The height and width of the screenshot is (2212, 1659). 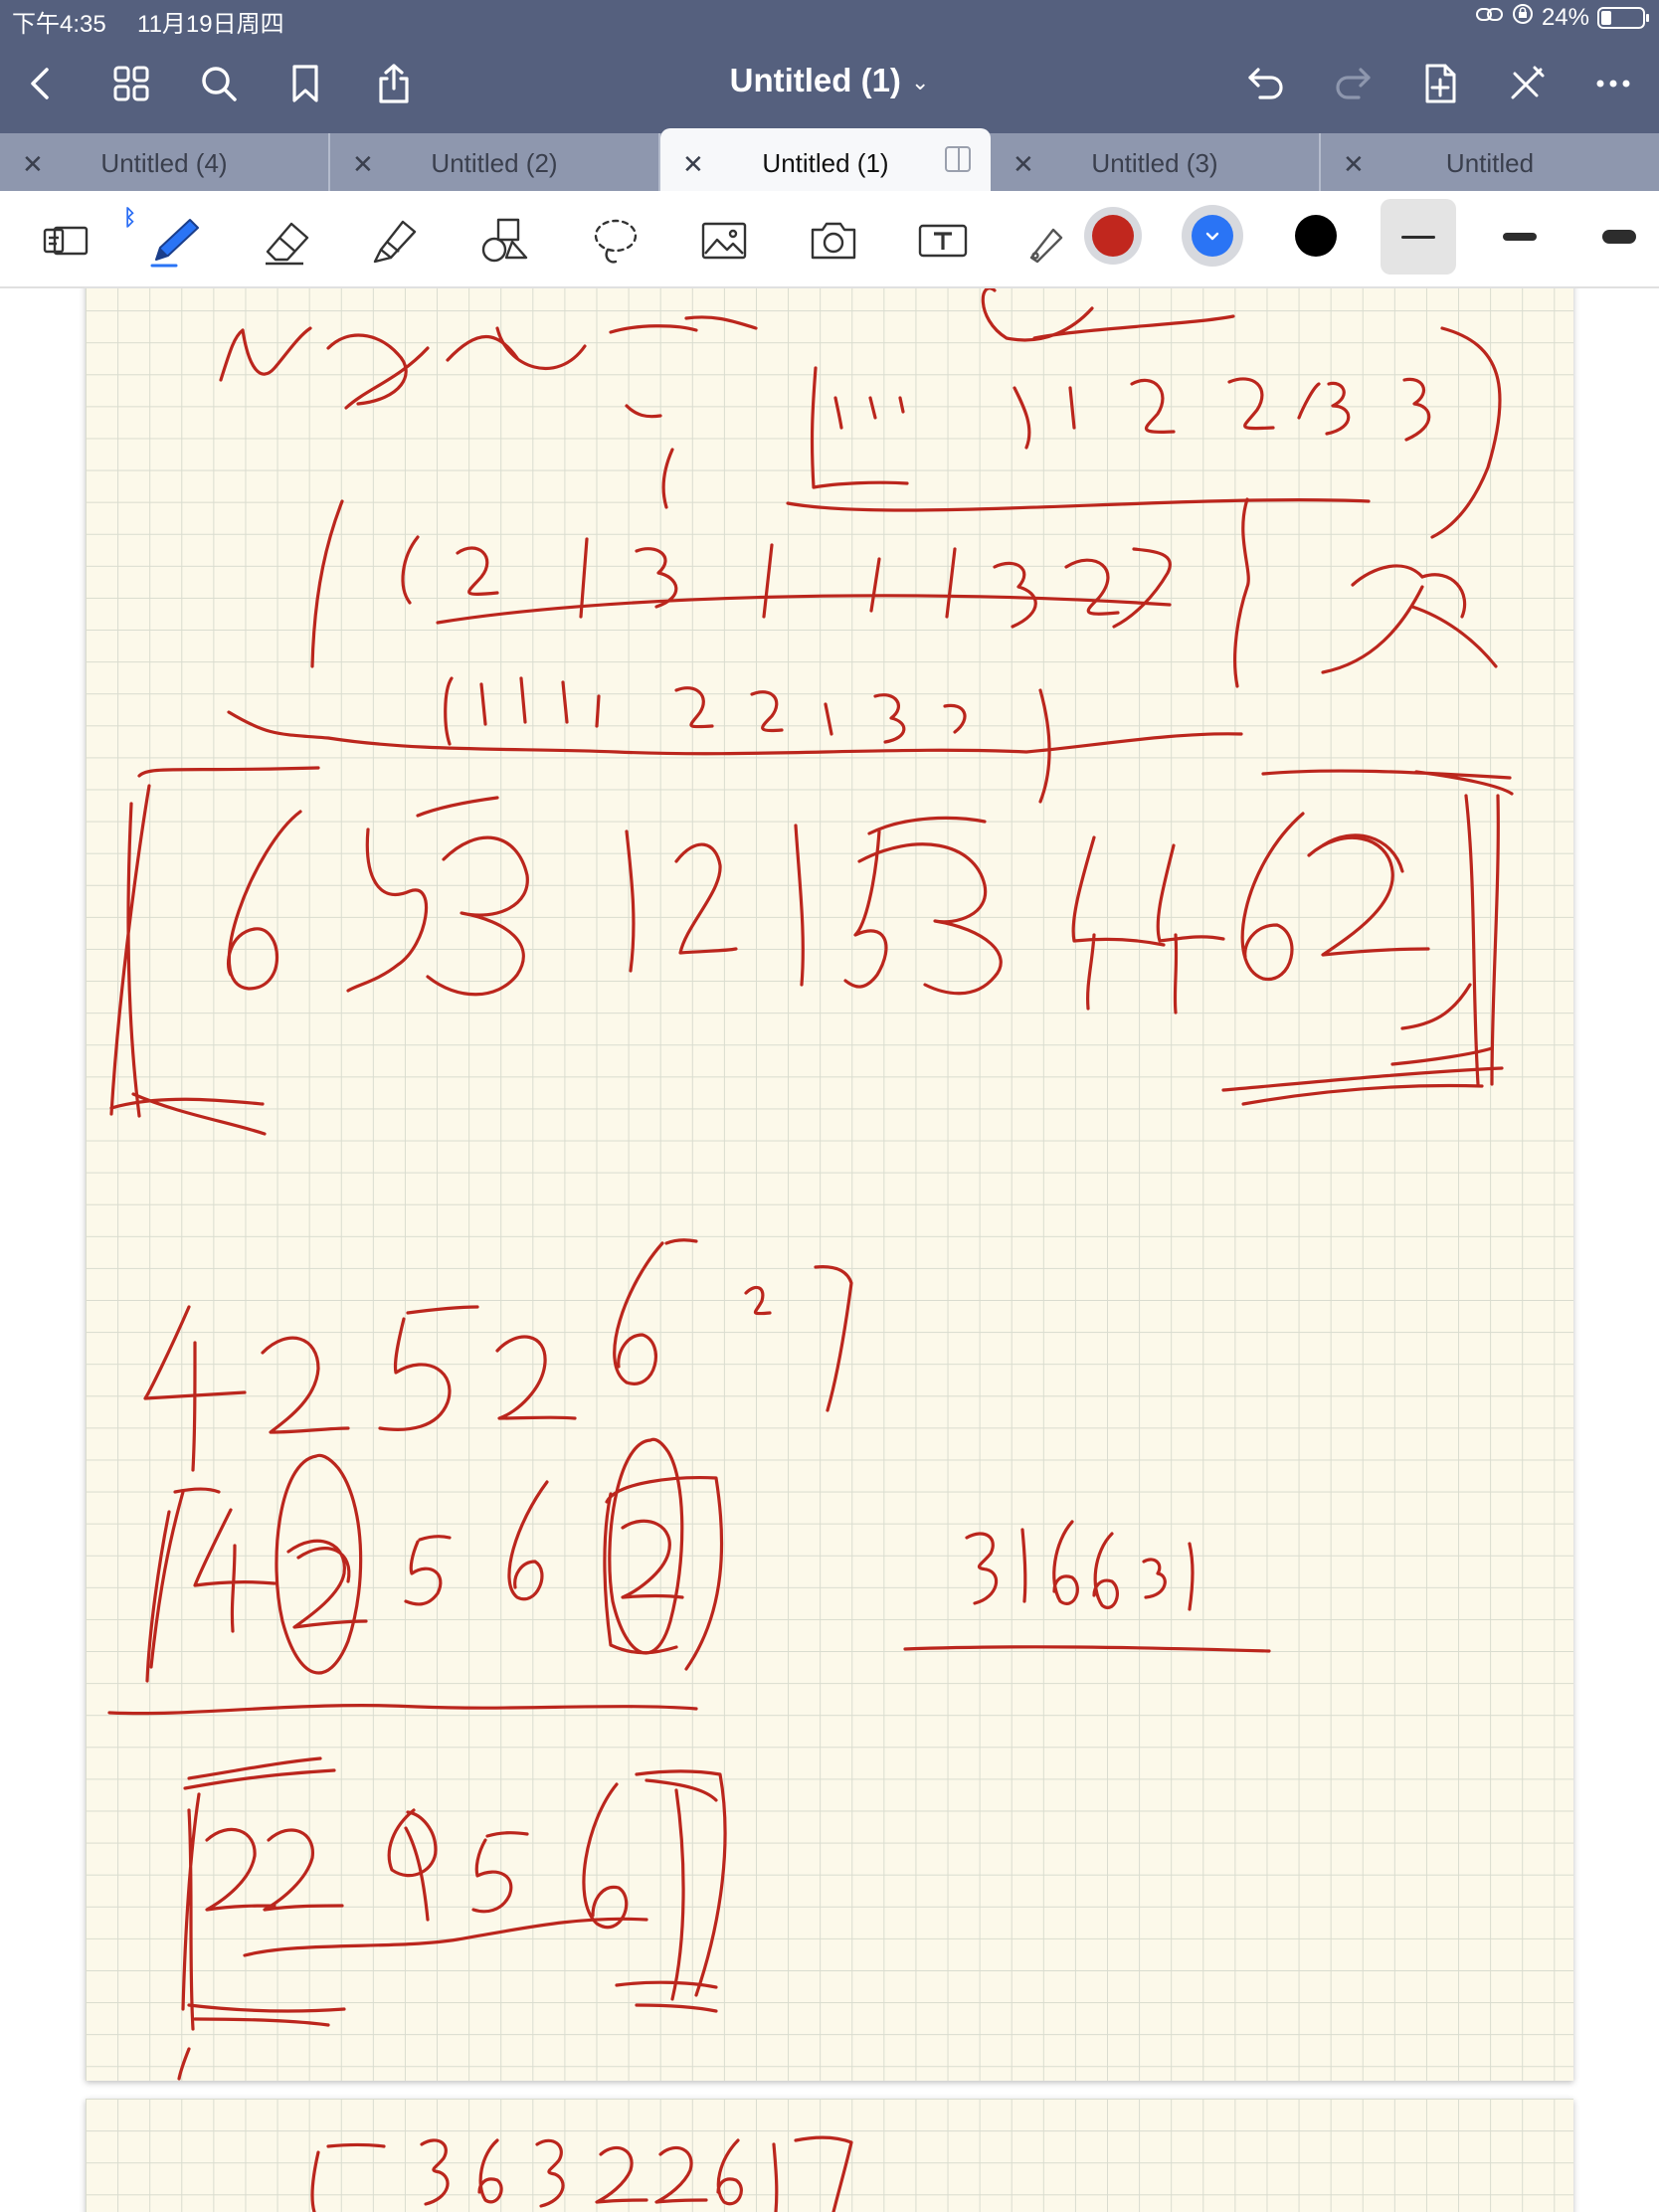 I want to click on stroke-thin-option, so click(x=1418, y=237).